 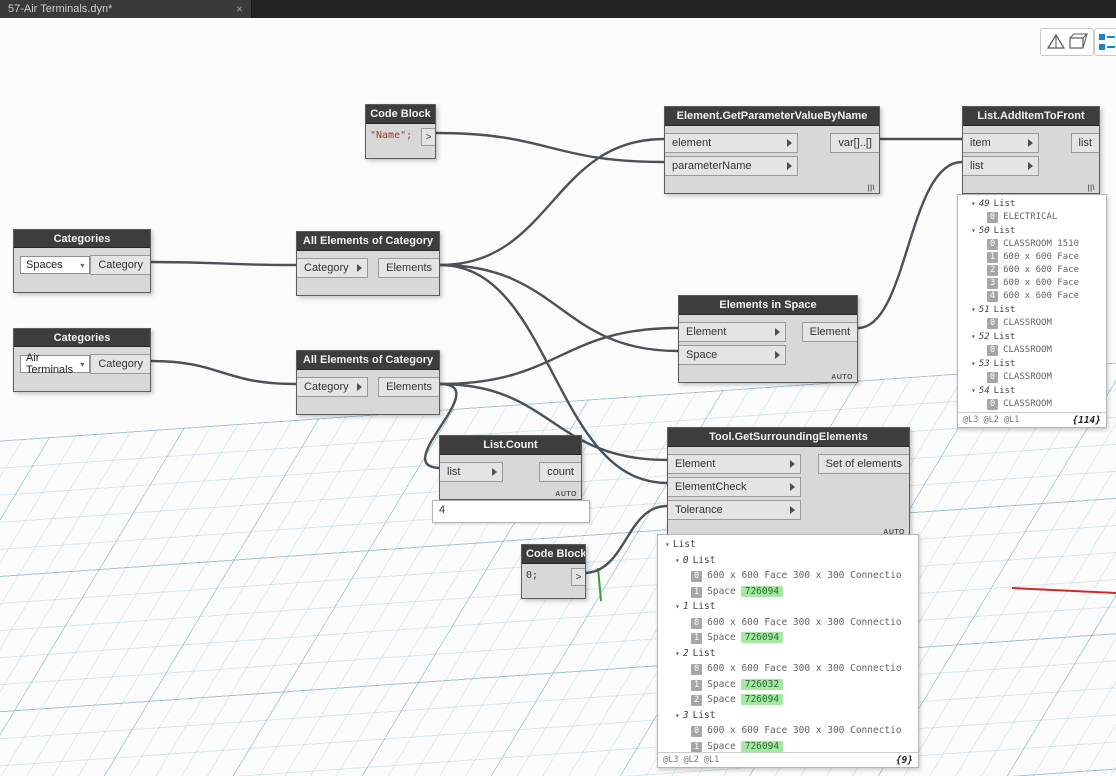 I want to click on node-additemtofront: List.AddItemToFront item list list ||\, so click(x=1031, y=150).